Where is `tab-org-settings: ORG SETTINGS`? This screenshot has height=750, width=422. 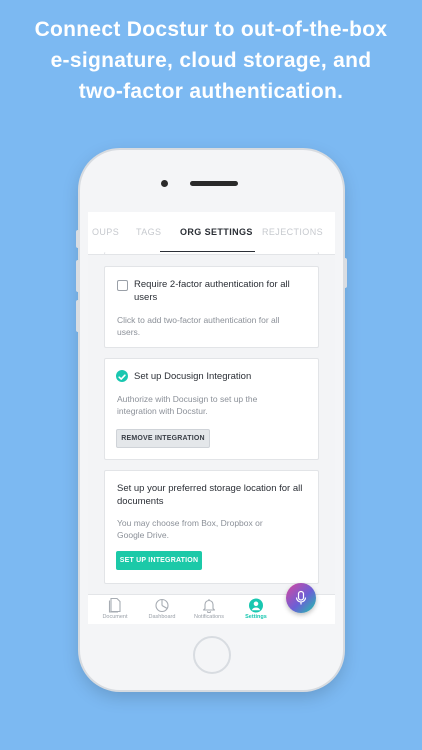
tab-org-settings: ORG SETTINGS is located at coordinates (216, 232).